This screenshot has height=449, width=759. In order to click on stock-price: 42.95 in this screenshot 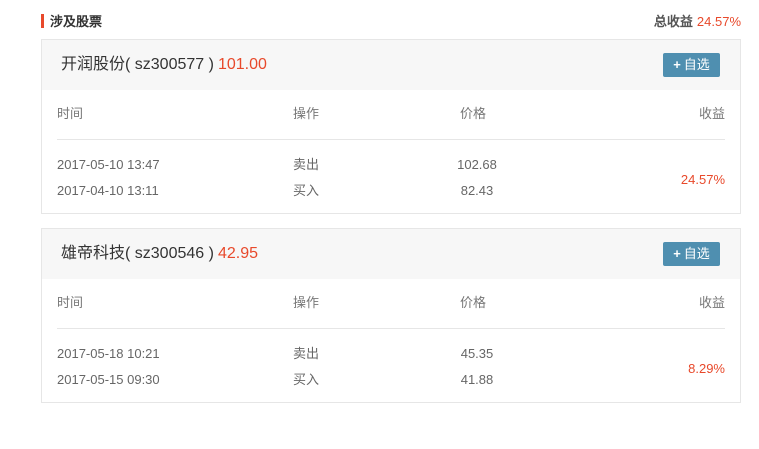, I will do `click(237, 253)`.